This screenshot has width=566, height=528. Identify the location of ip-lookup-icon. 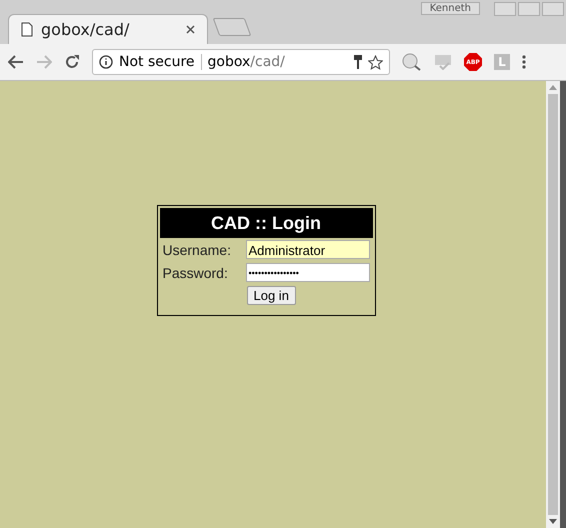
(412, 62).